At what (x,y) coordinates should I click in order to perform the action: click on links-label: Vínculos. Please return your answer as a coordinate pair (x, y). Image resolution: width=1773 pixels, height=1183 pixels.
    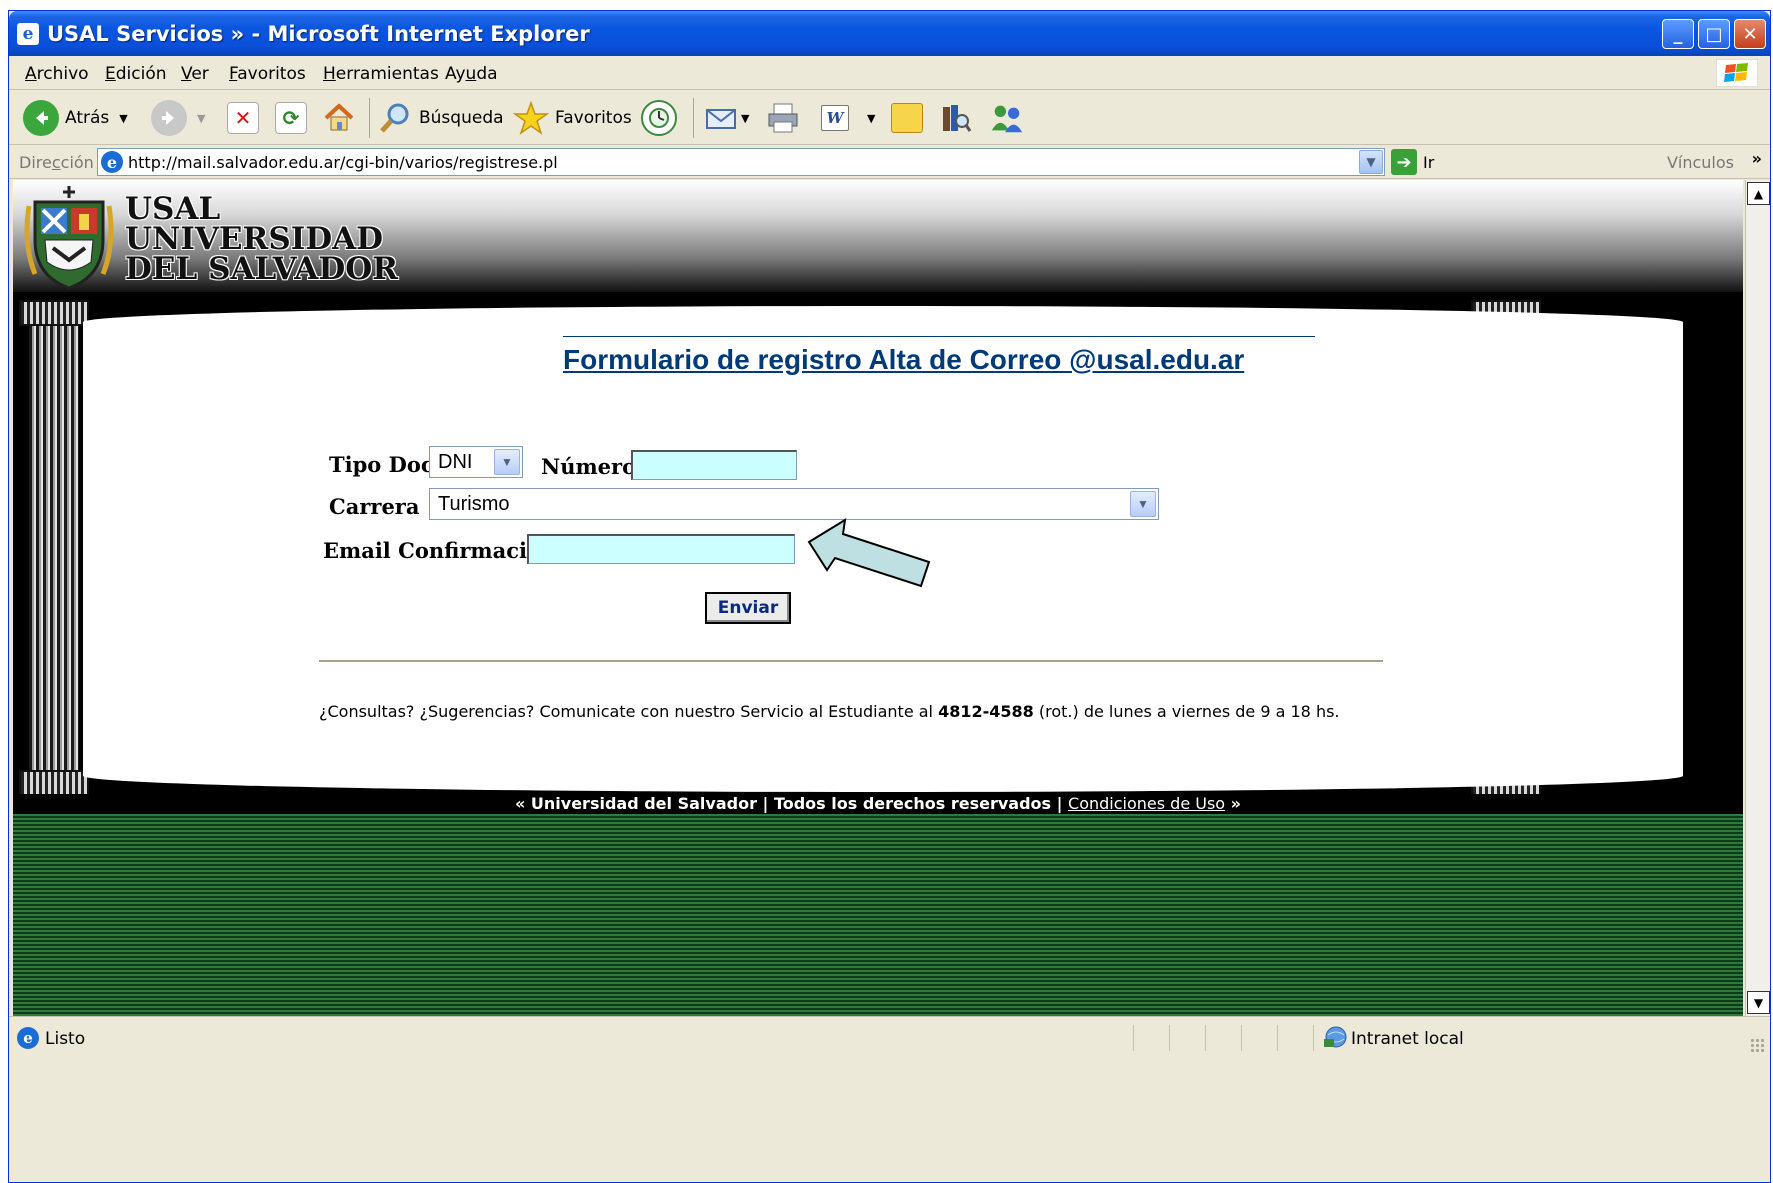
    Looking at the image, I should click on (1700, 162).